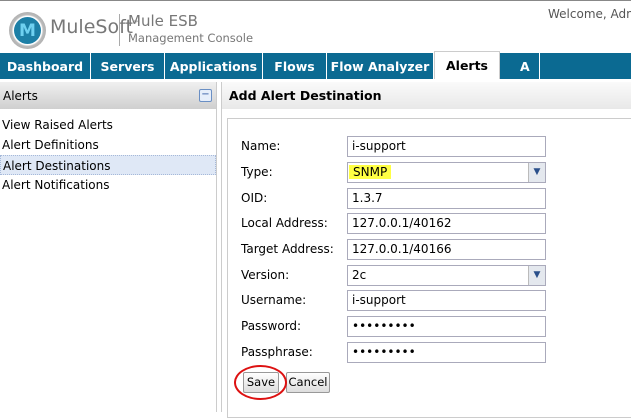  What do you see at coordinates (108, 125) in the screenshot?
I see `sidebar-item-view-raised-alerts: View Raised Alerts` at bounding box center [108, 125].